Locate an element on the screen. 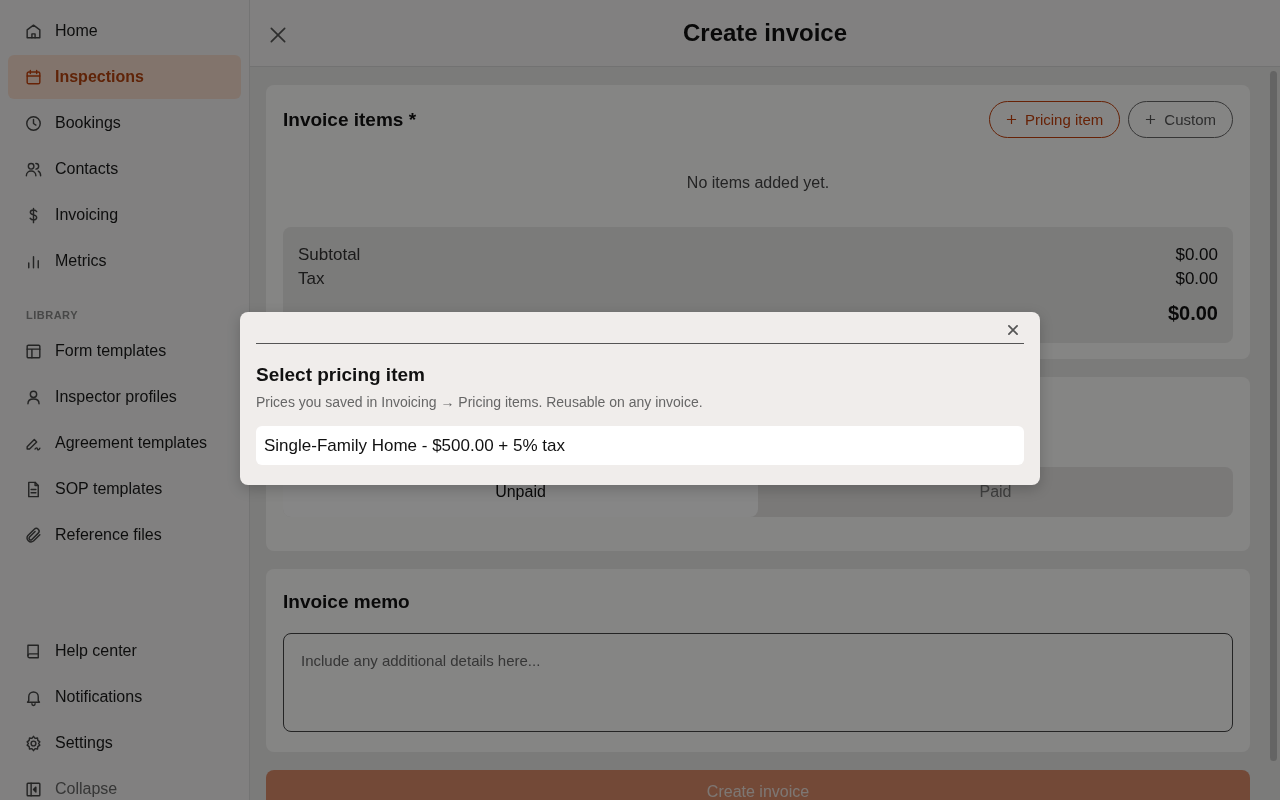 This screenshot has width=1280, height=800. paperclip-icon is located at coordinates (33, 535).